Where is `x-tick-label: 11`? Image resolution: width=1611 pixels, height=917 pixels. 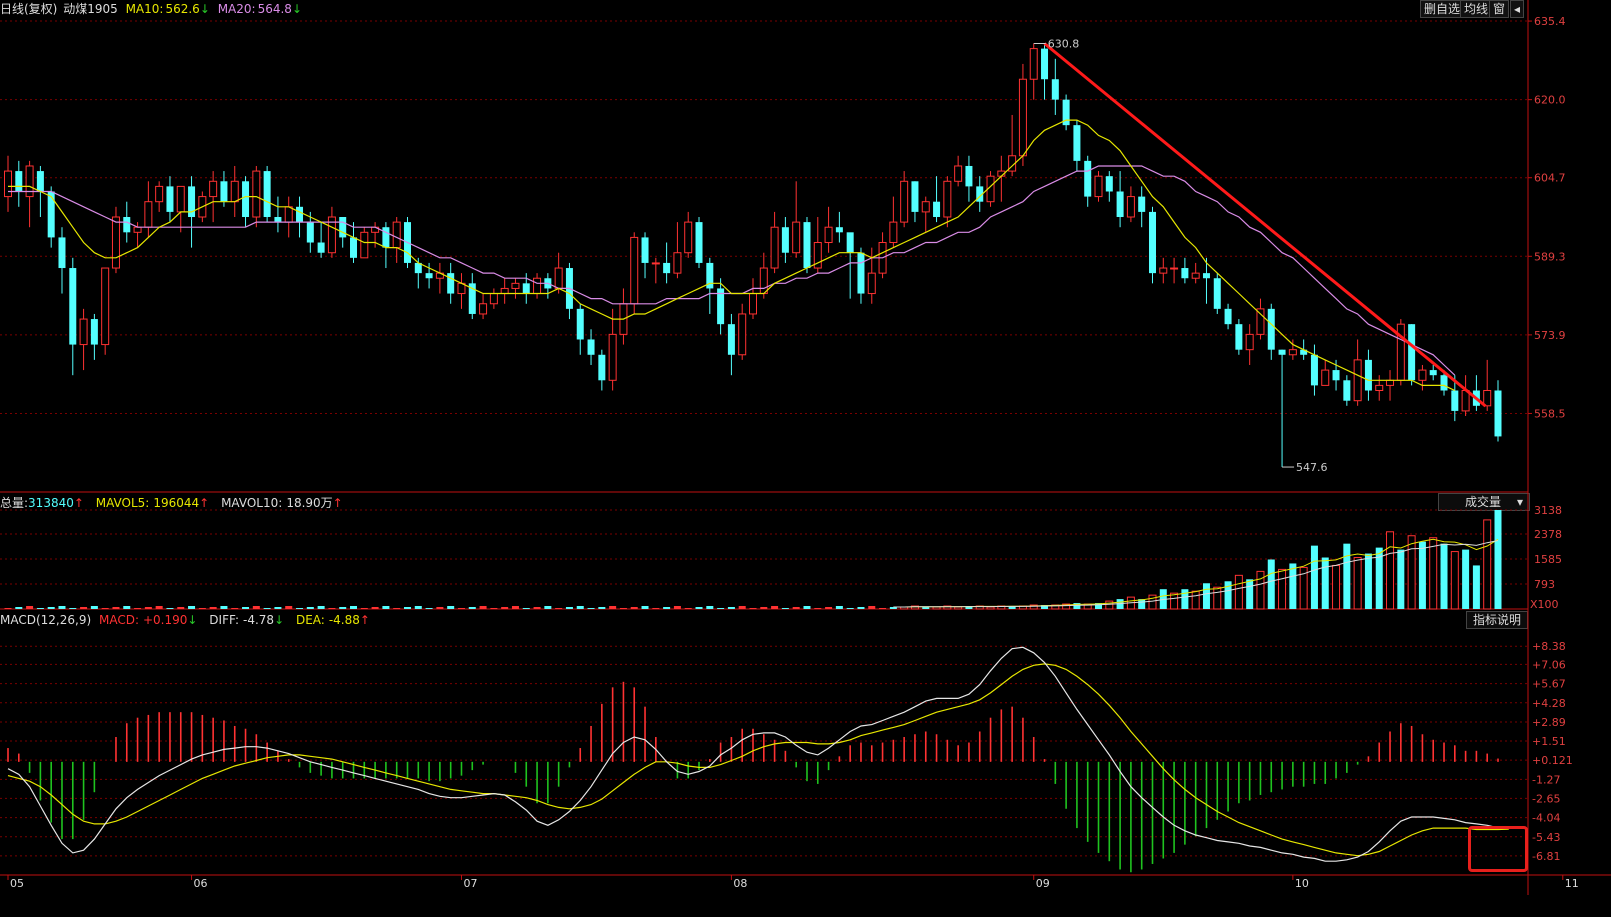
x-tick-label: 11 is located at coordinates (1572, 883).